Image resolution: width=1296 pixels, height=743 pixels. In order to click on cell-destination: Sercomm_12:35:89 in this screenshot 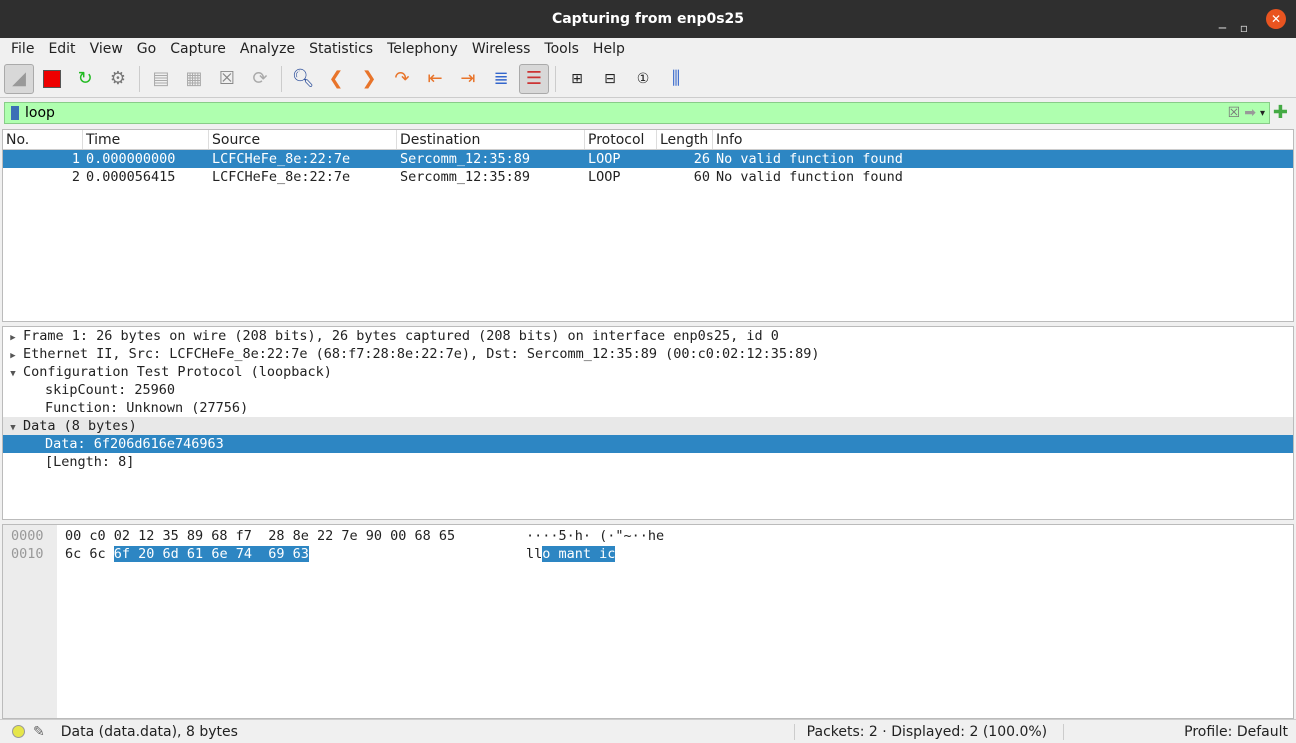, I will do `click(465, 159)`.